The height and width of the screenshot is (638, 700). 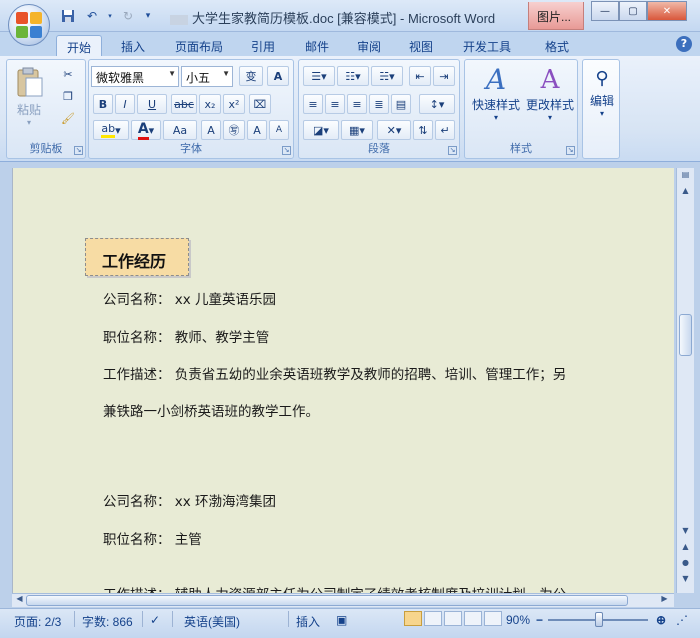 I want to click on horizontal-scroll-thumb, so click(x=327, y=600).